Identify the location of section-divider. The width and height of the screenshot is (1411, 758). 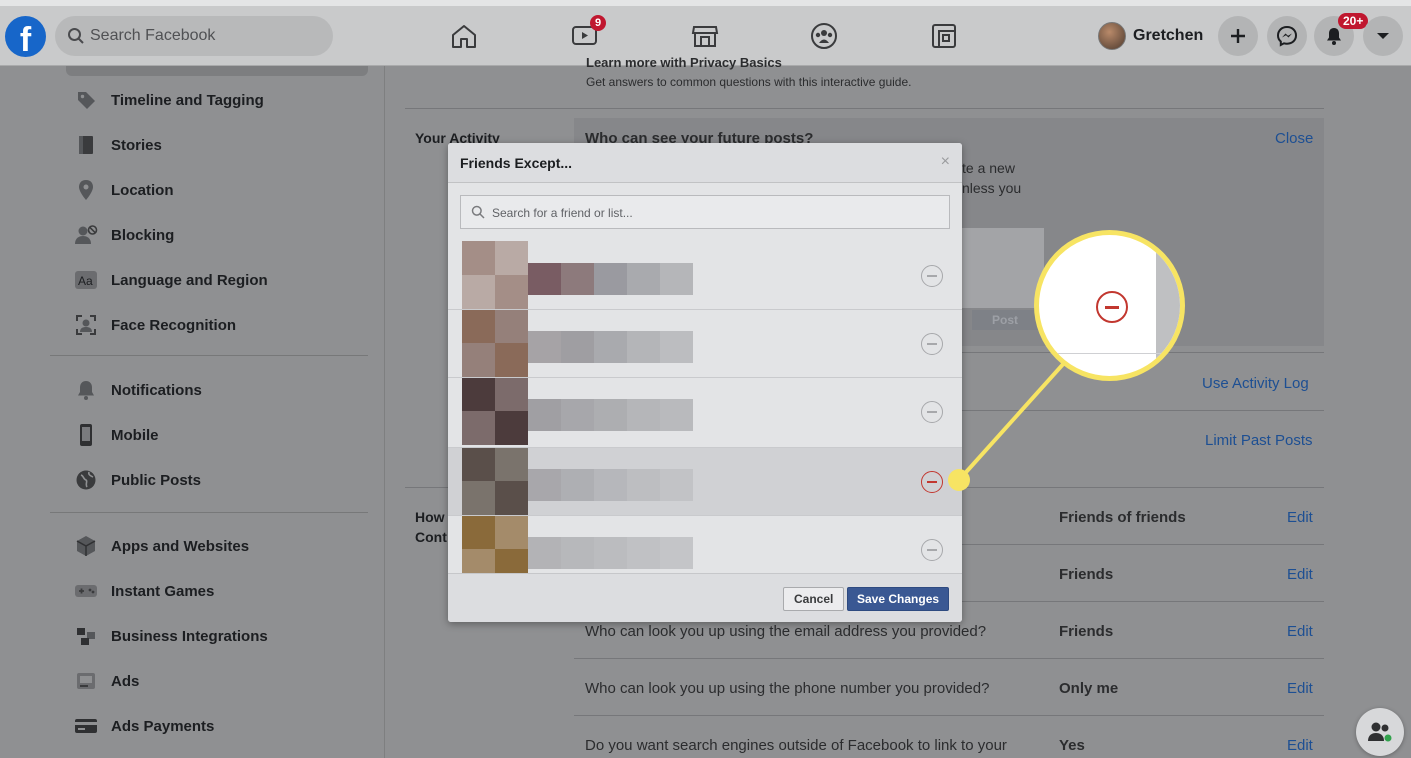
(864, 108).